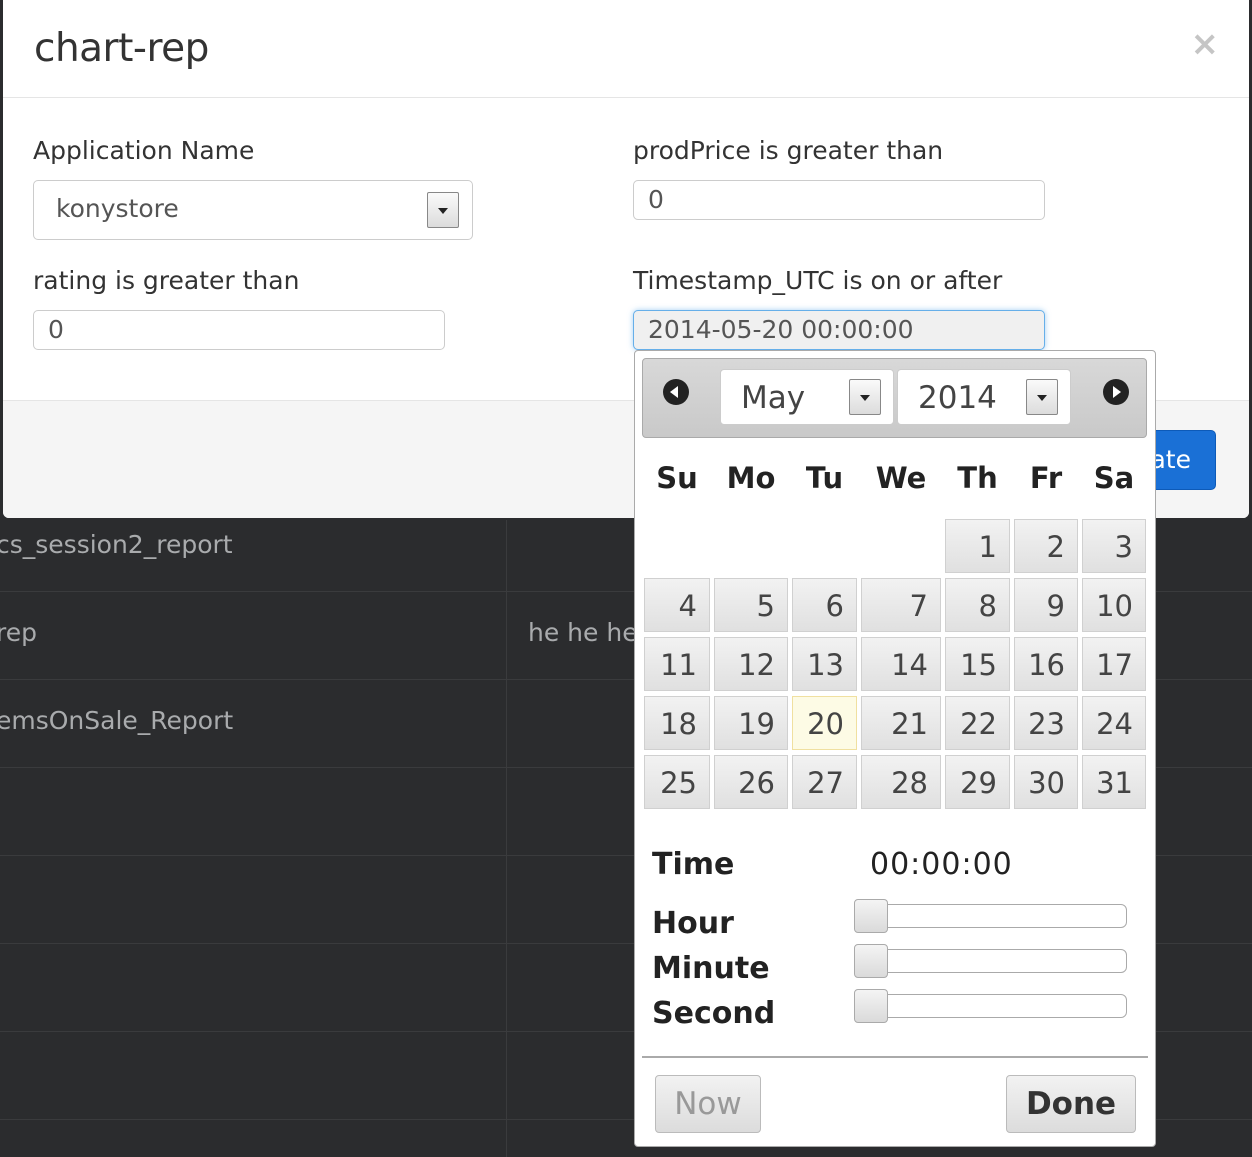 Image resolution: width=1252 pixels, height=1157 pixels. I want to click on weekday-label: Tu, so click(824, 478).